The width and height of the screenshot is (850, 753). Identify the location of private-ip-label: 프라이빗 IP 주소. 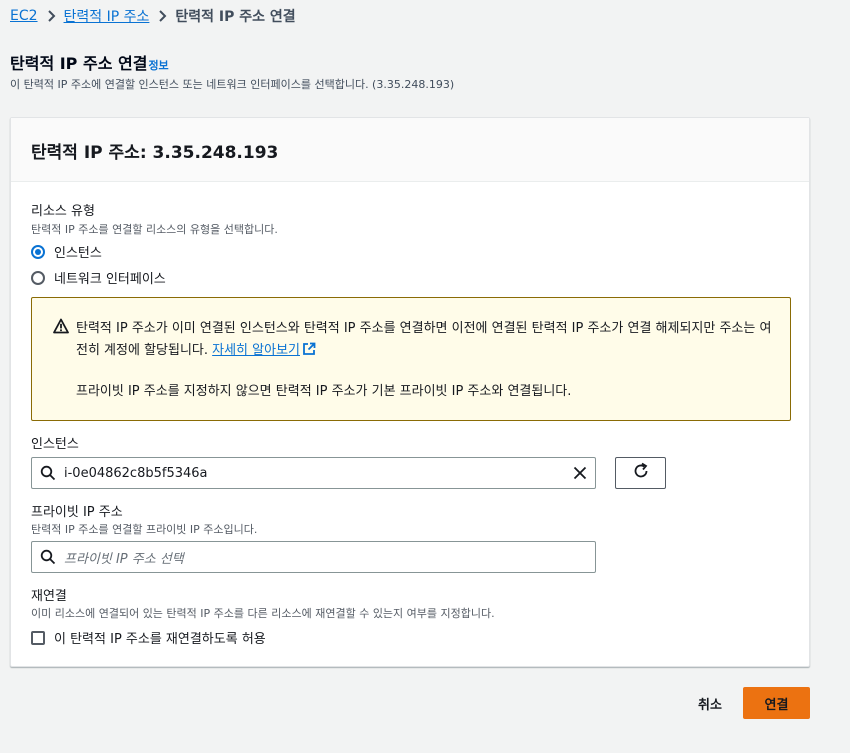
(77, 512).